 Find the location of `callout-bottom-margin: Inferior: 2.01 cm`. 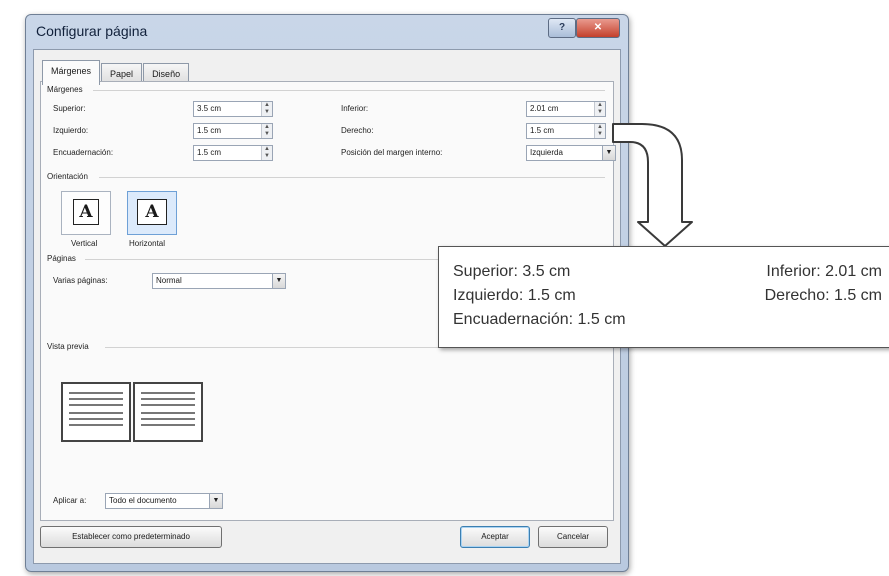

callout-bottom-margin: Inferior: 2.01 cm is located at coordinates (824, 271).